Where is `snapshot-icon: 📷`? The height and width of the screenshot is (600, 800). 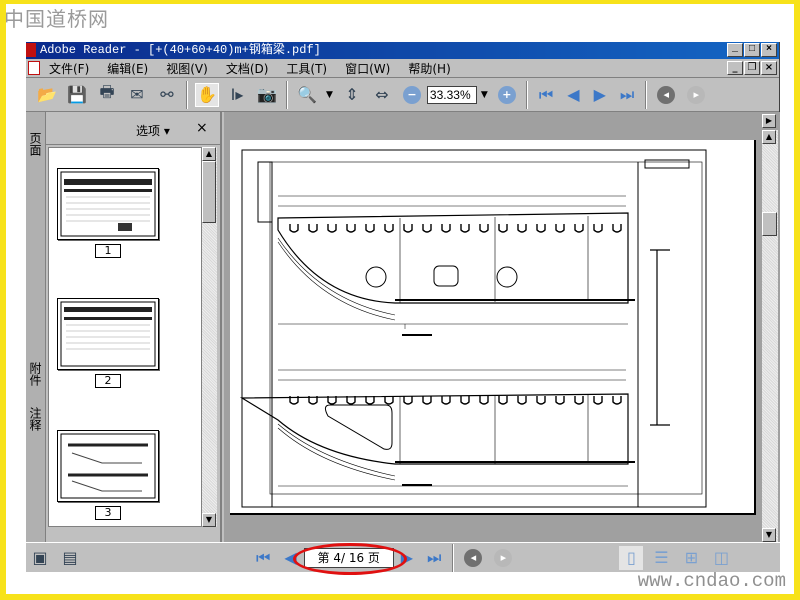 snapshot-icon: 📷 is located at coordinates (267, 95).